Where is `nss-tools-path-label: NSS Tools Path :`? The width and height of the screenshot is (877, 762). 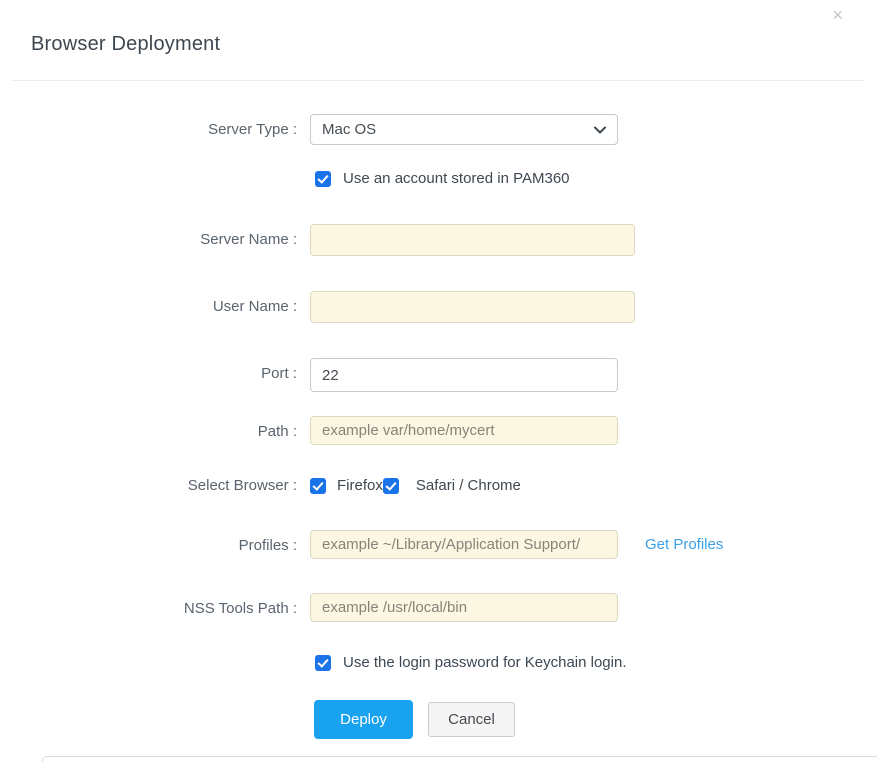 nss-tools-path-label: NSS Tools Path : is located at coordinates (240, 608).